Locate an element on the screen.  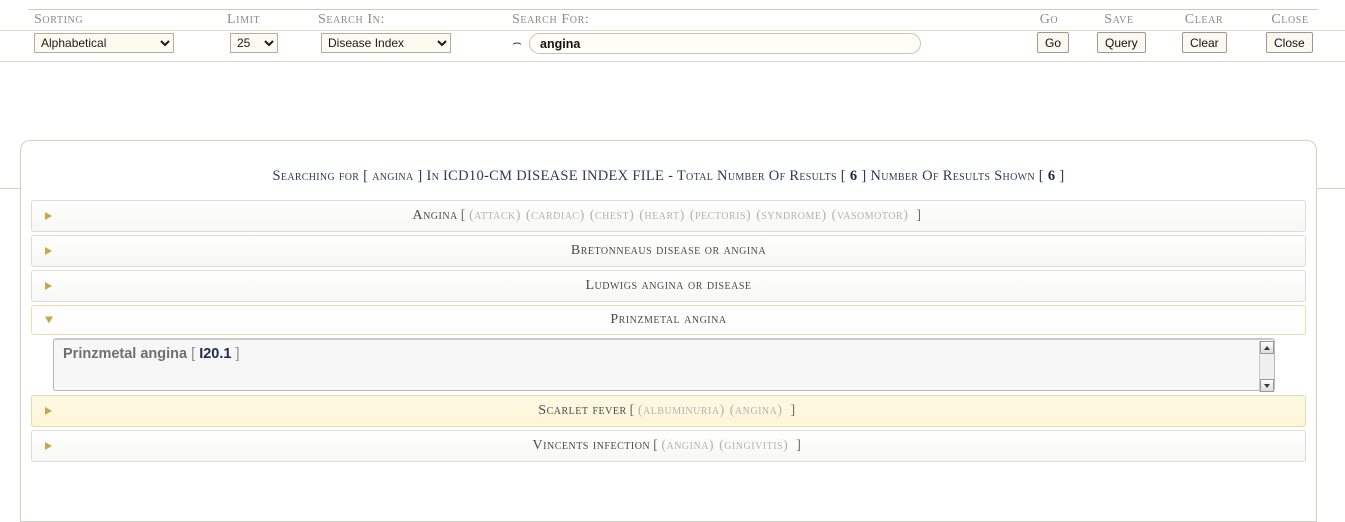
result-term: Prinzmetal angina is located at coordinates (668, 319).